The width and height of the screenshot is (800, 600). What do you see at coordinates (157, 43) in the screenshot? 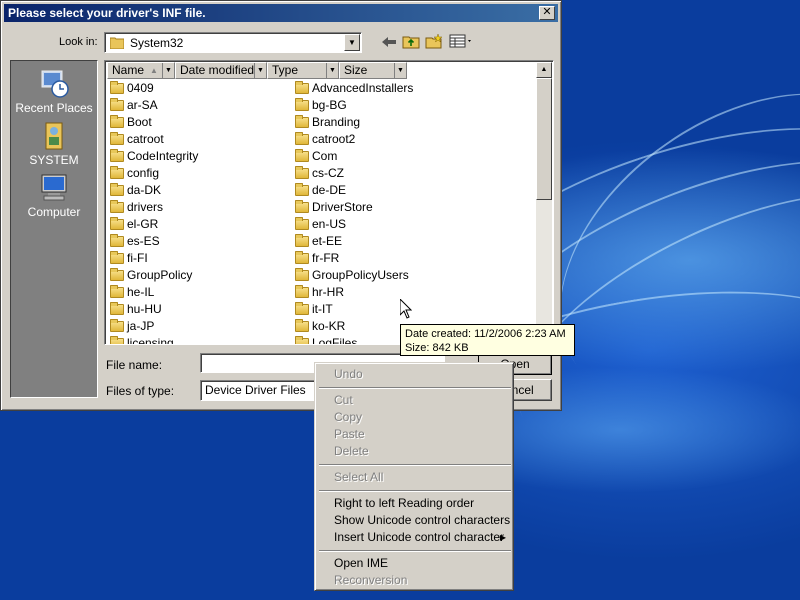
I see `look-in-value: System32` at bounding box center [157, 43].